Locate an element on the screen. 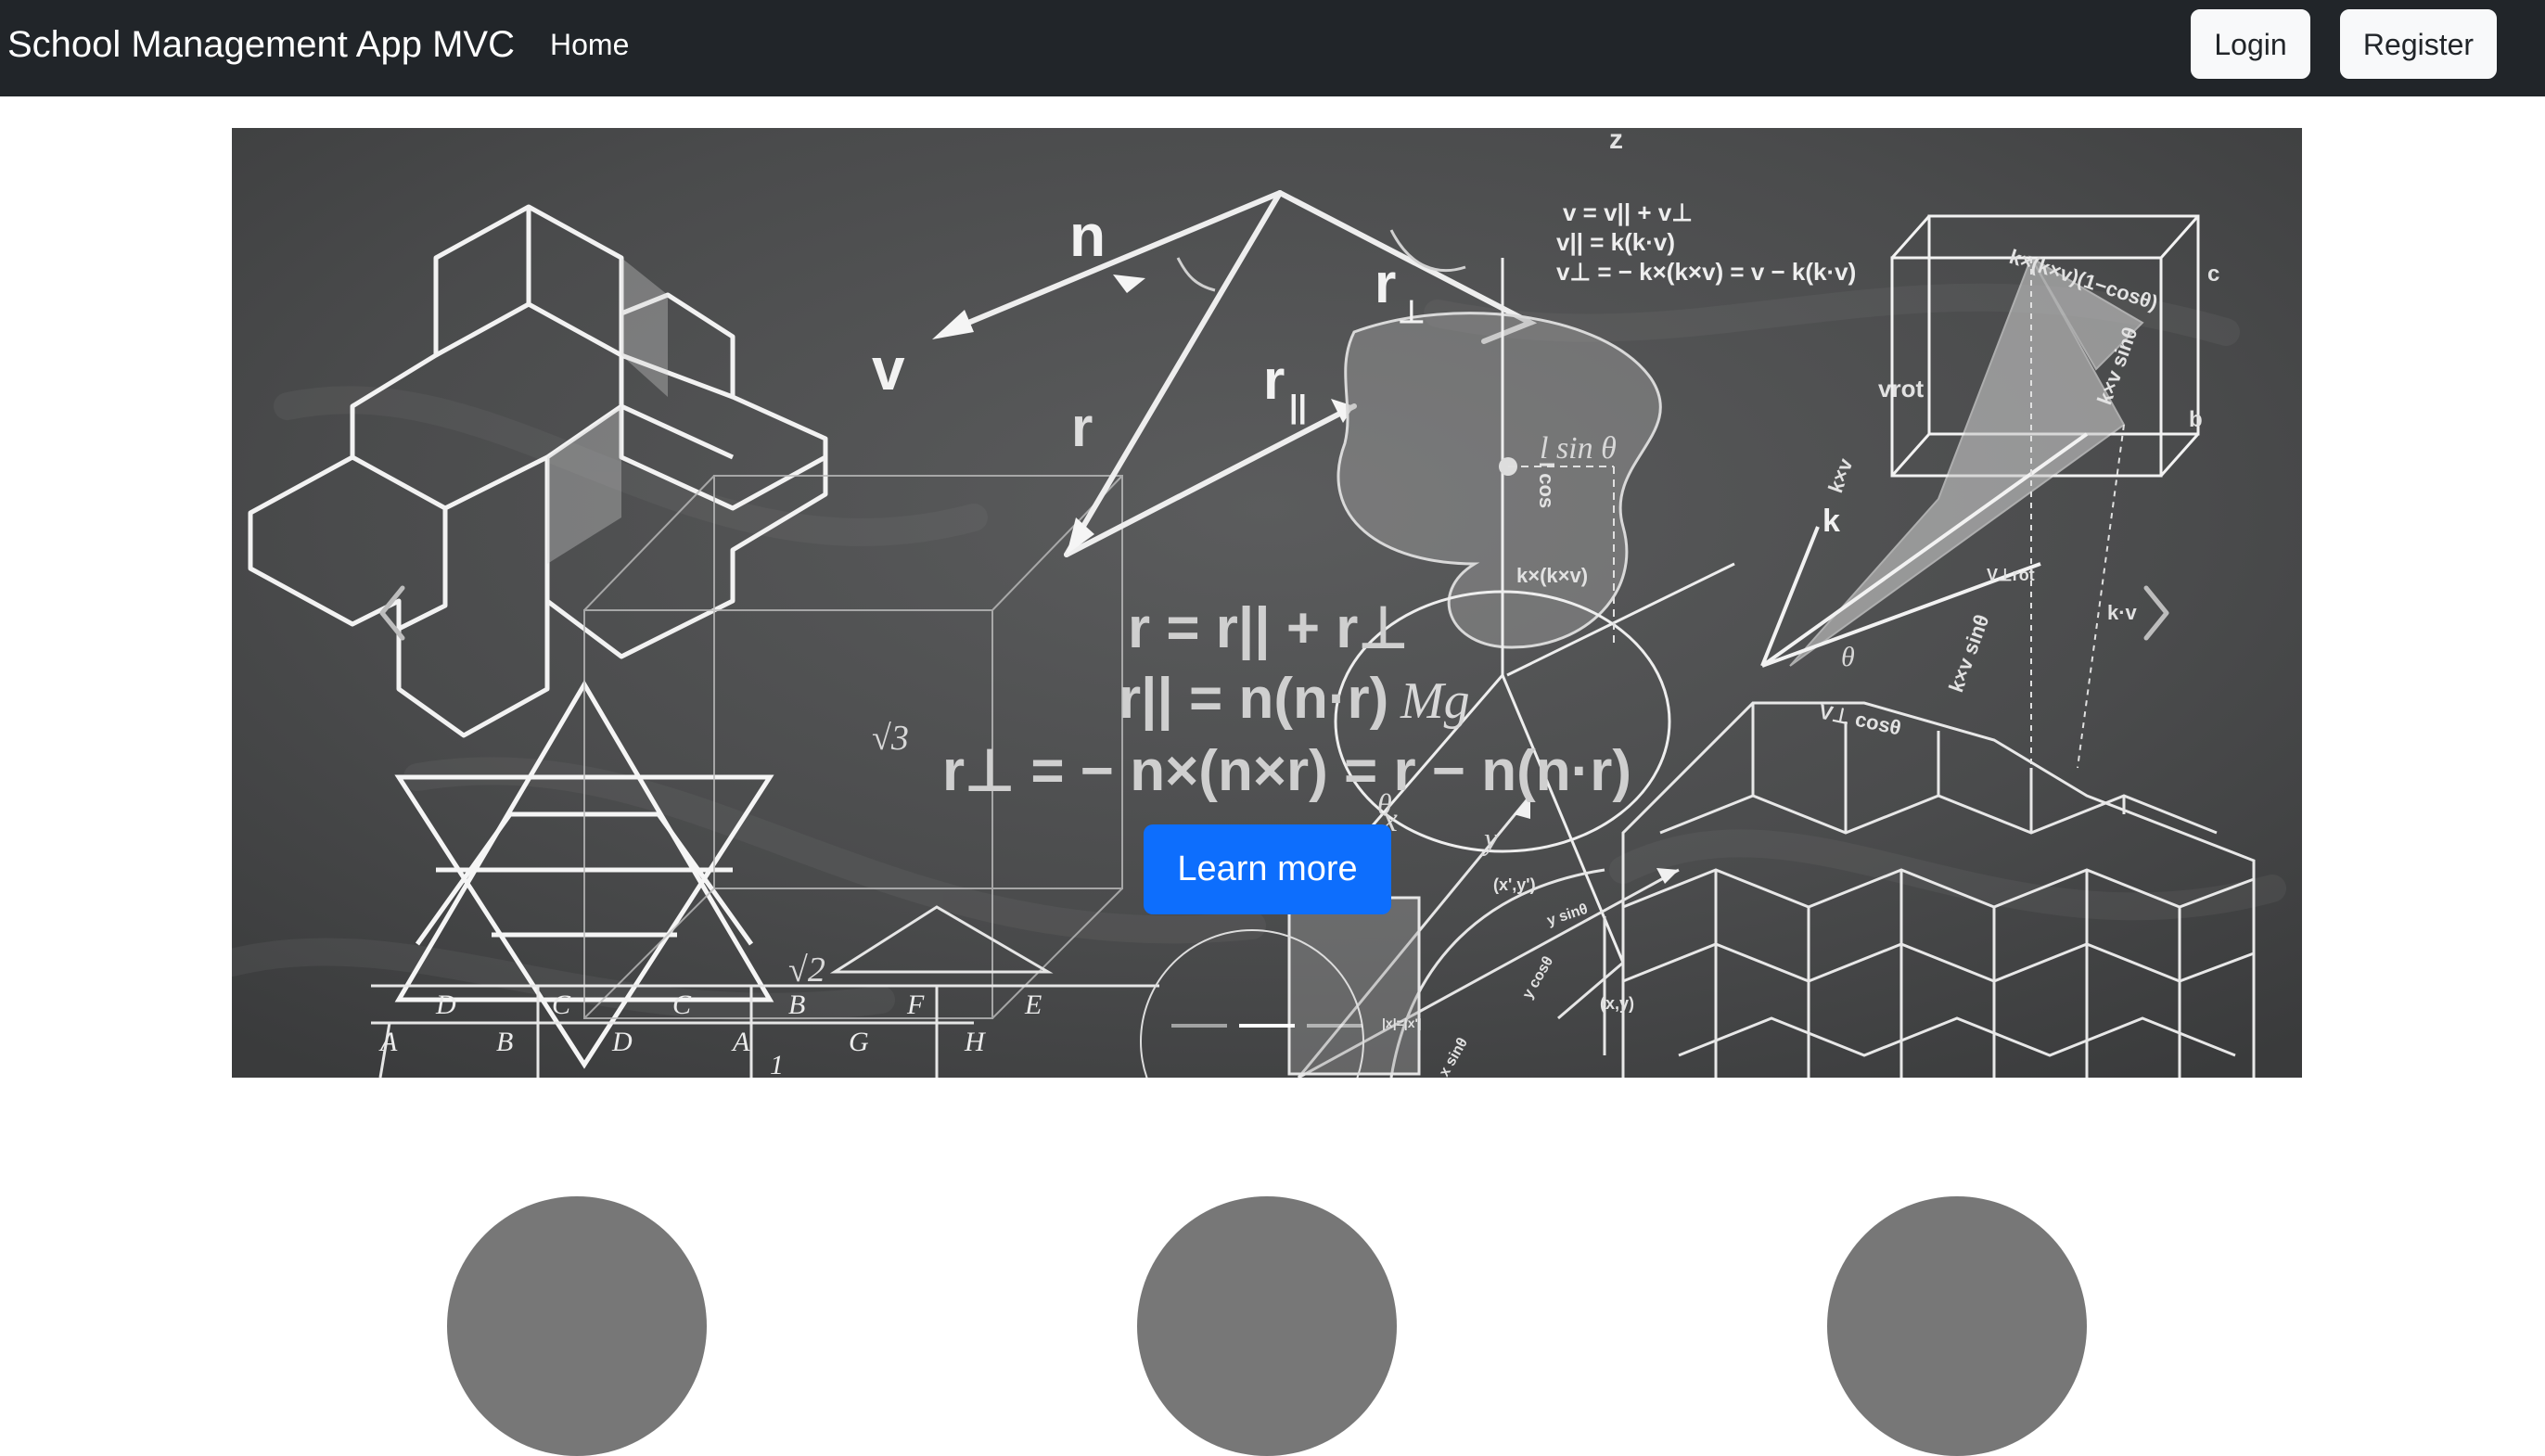 The width and height of the screenshot is (2545, 1456). chalk-eq3: v⊥ = − k×(k×v) = v − k(k·v) is located at coordinates (1706, 272).